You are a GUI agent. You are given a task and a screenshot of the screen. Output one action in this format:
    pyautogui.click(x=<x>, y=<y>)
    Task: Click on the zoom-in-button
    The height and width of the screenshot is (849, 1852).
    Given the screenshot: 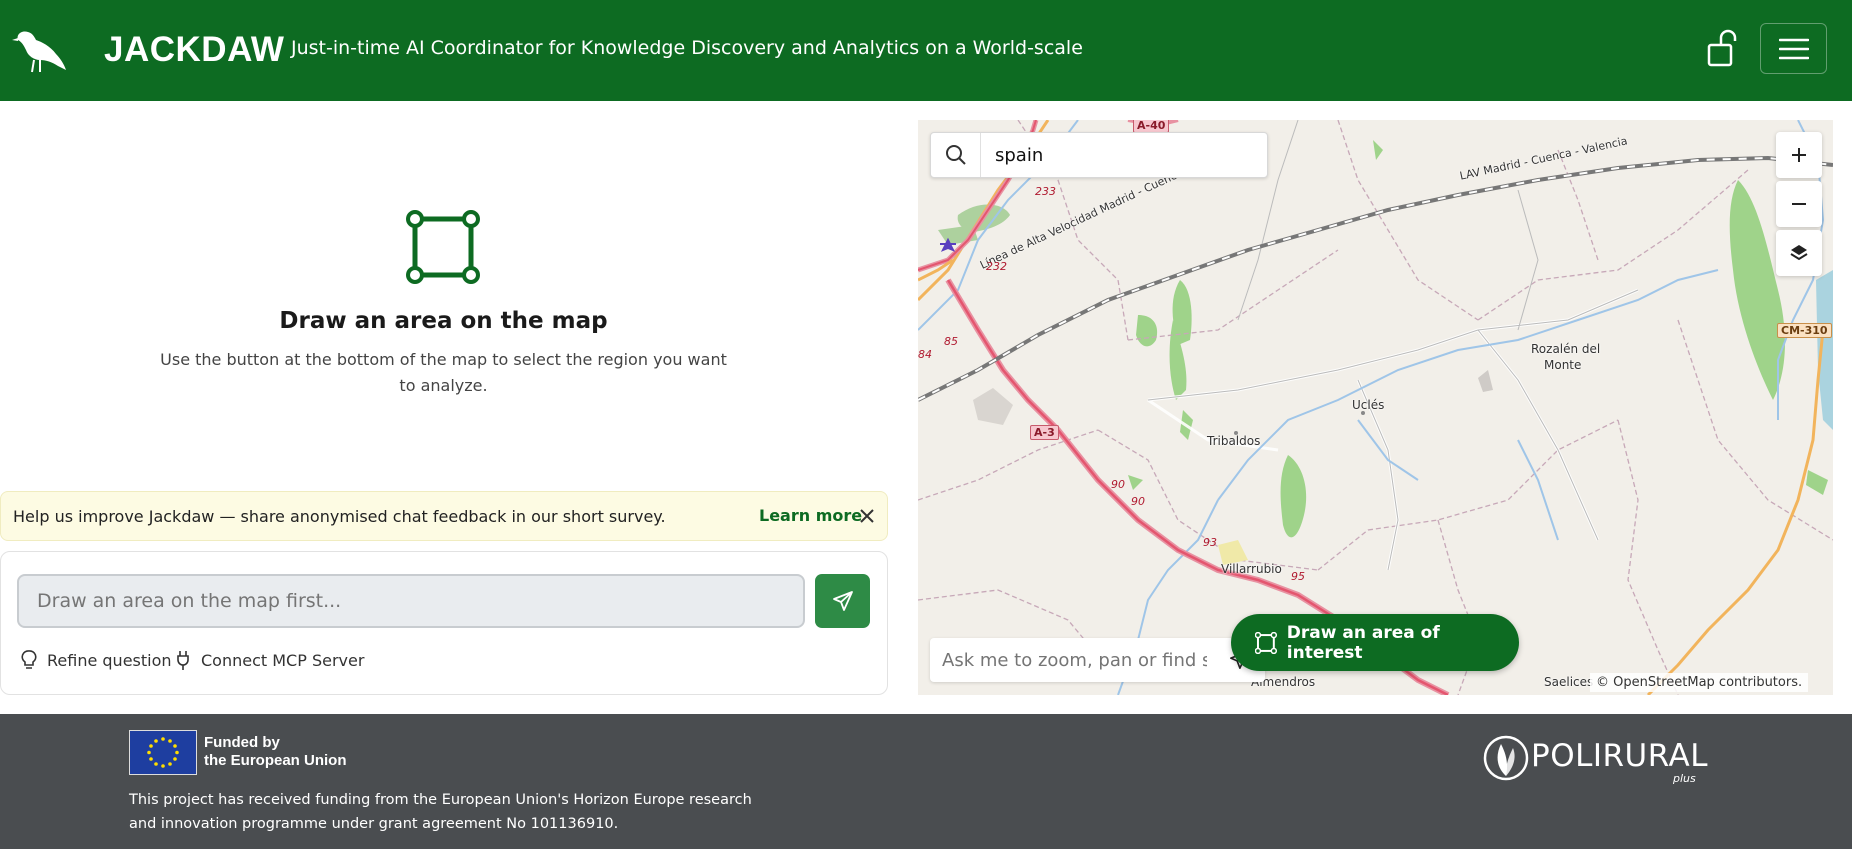 What is the action you would take?
    pyautogui.click(x=1799, y=155)
    